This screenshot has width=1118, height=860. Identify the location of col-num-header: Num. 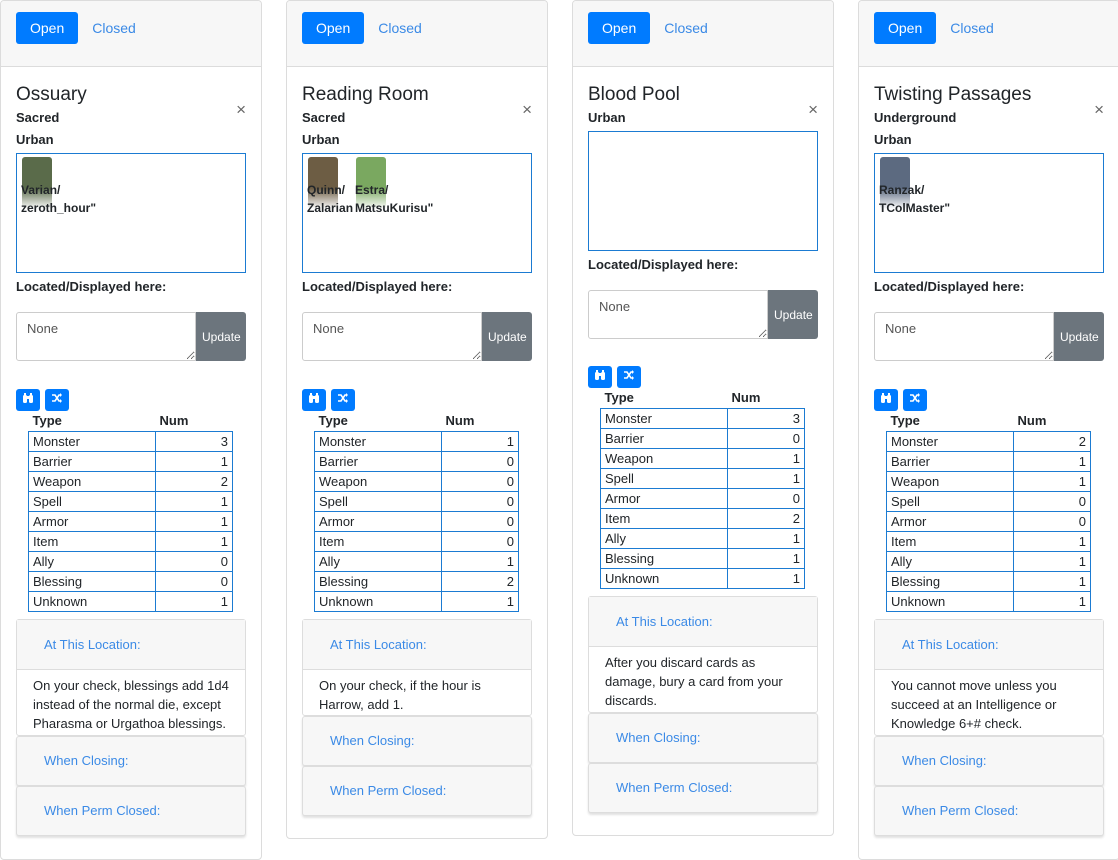
(460, 421).